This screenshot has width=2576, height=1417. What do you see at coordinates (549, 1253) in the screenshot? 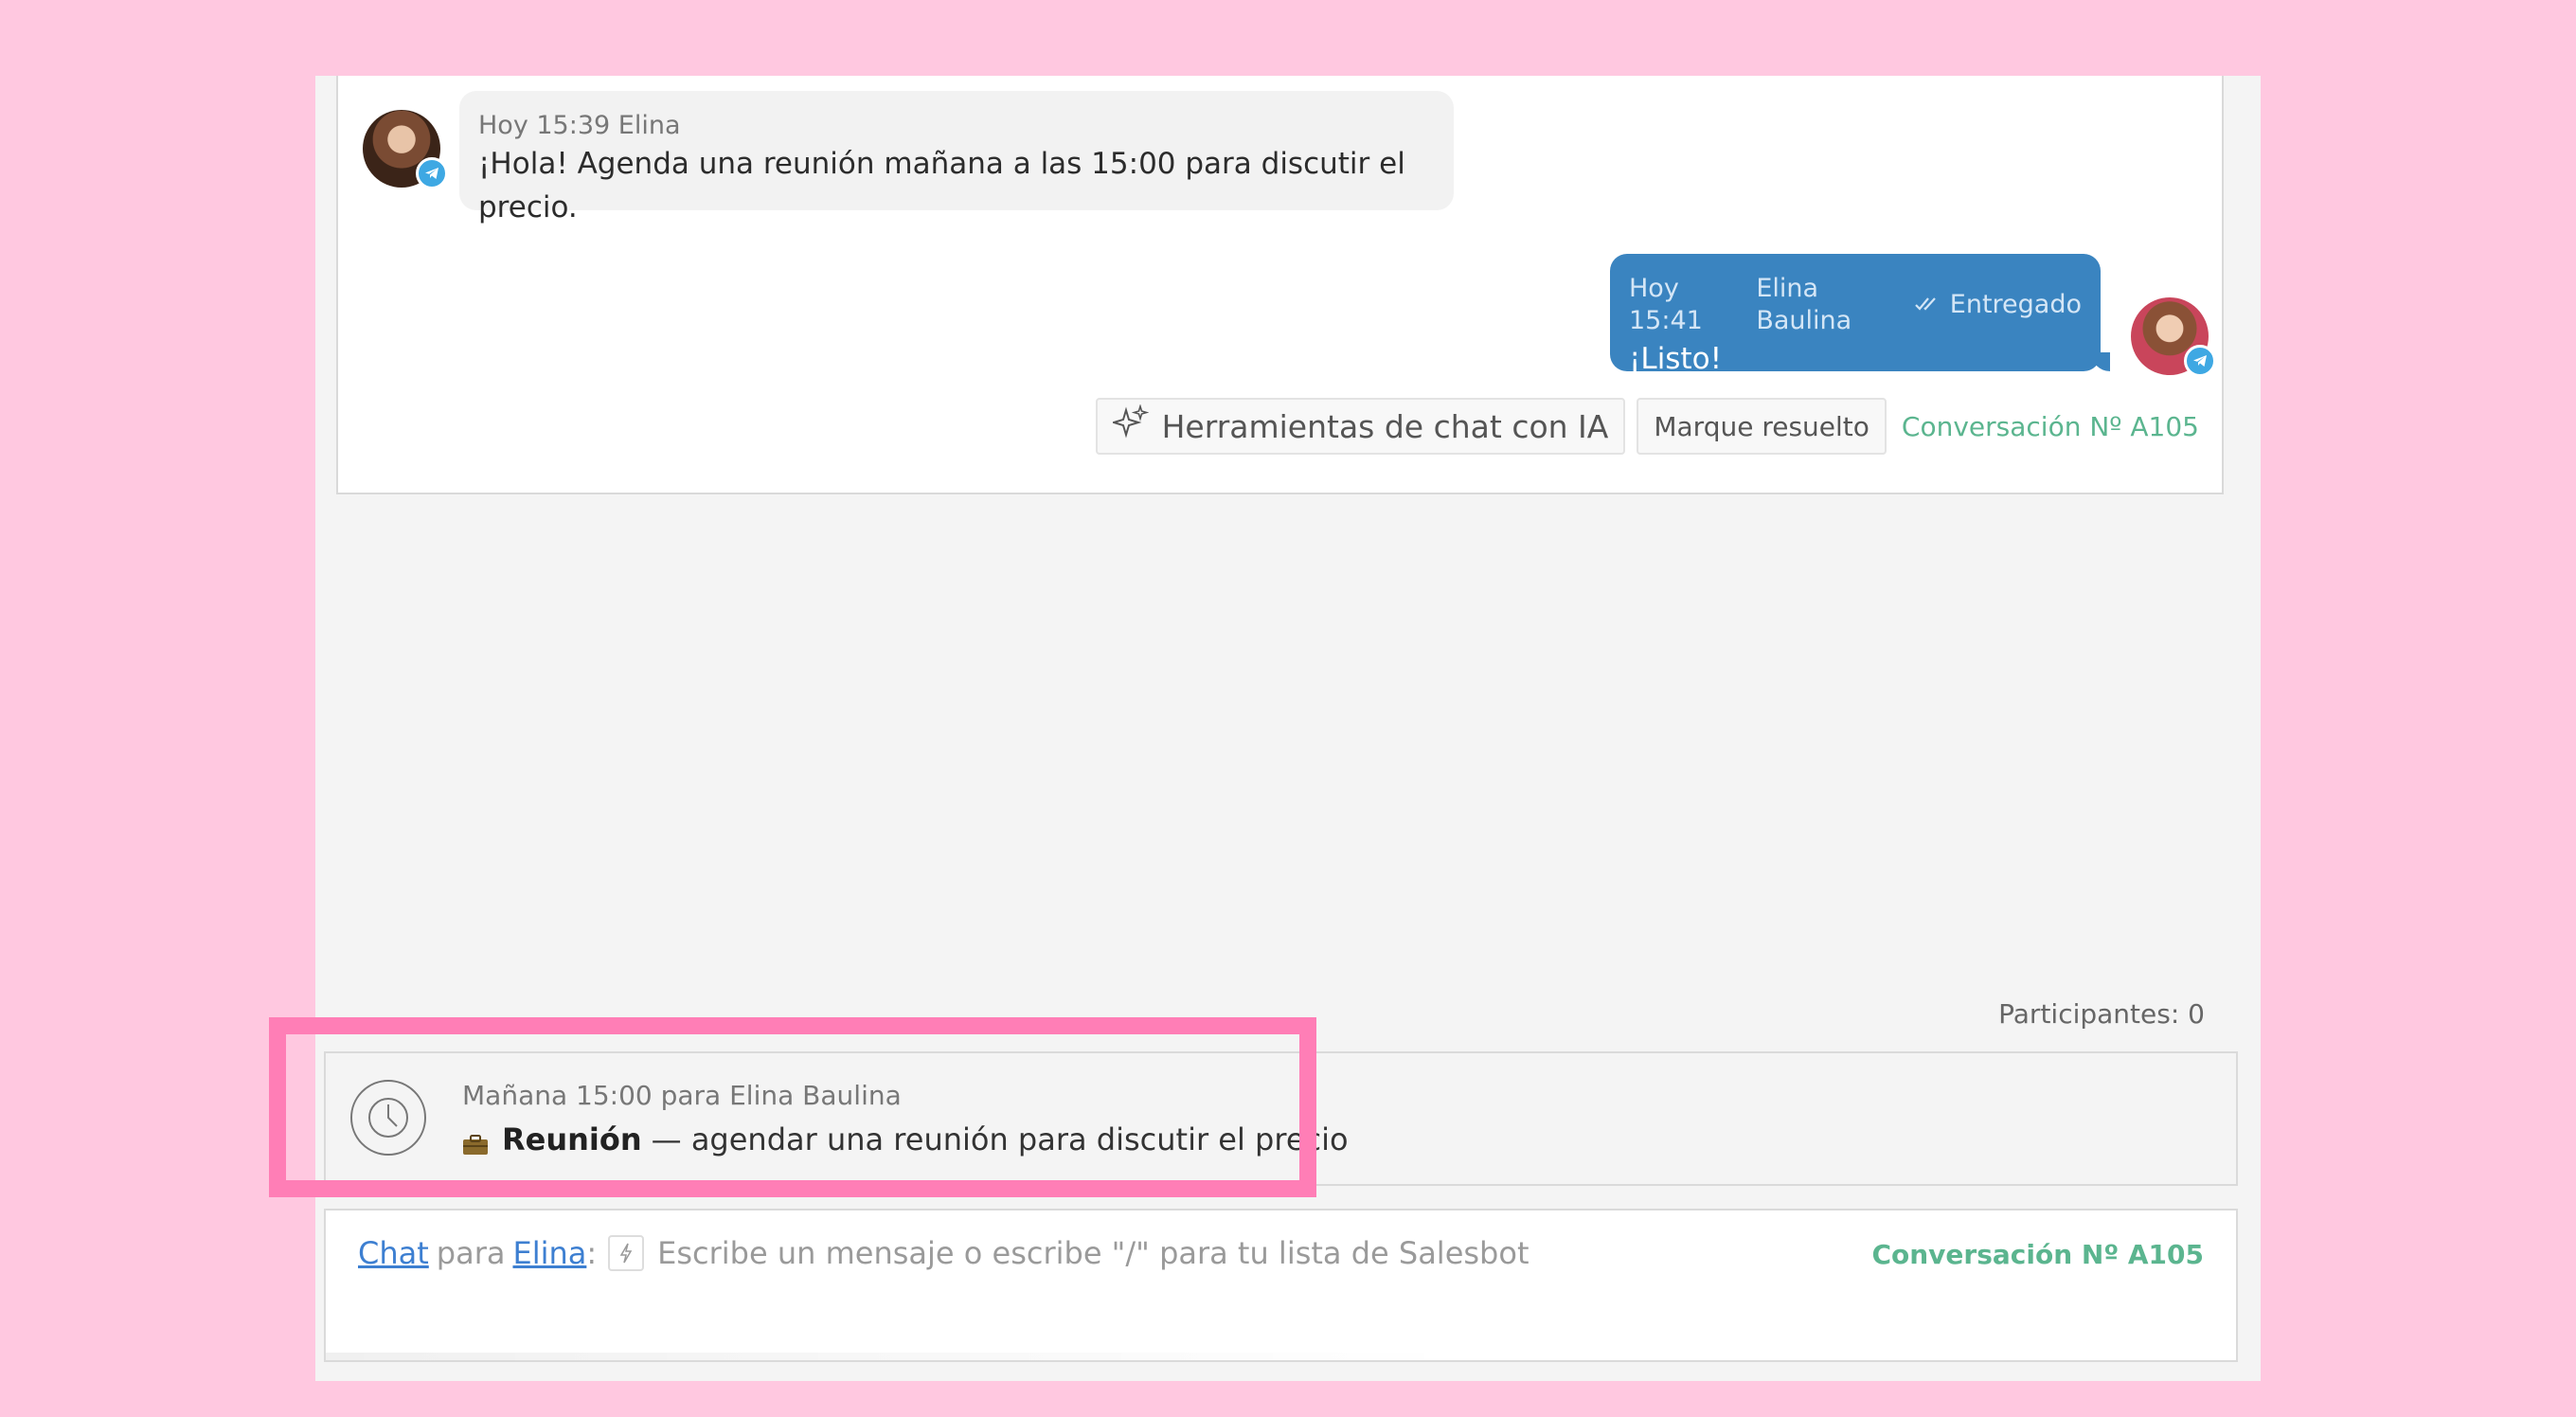
I see `recipient-link: Elina` at bounding box center [549, 1253].